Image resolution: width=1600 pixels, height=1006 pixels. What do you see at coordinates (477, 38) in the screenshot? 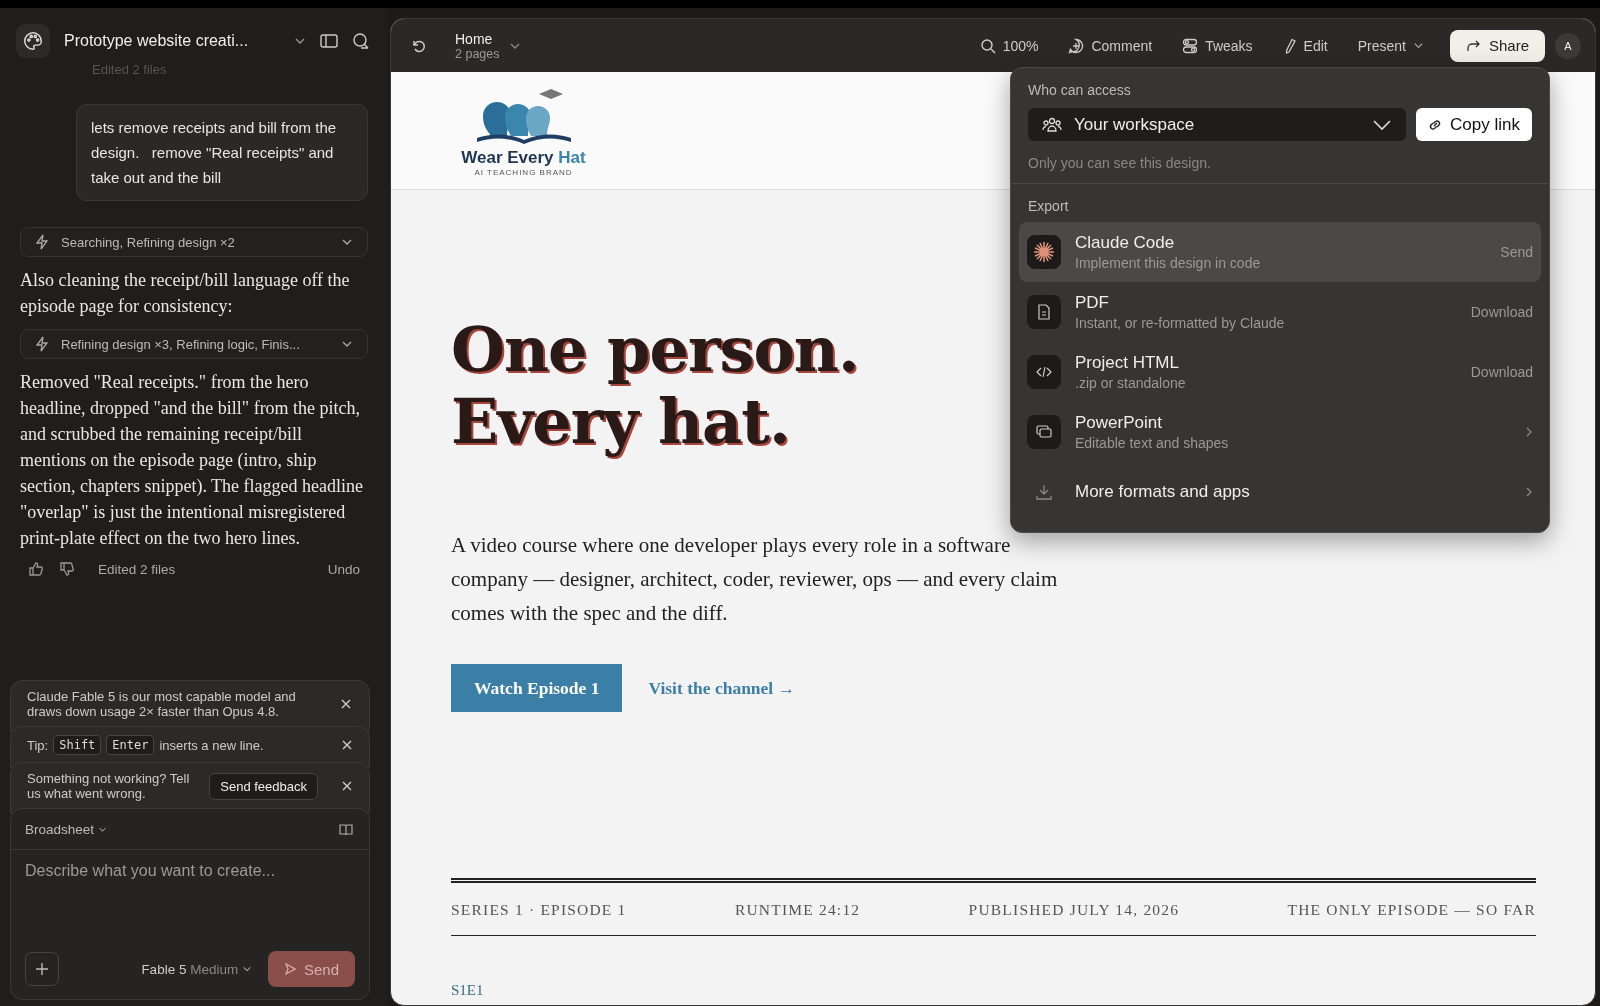
I see `page-name: Home` at bounding box center [477, 38].